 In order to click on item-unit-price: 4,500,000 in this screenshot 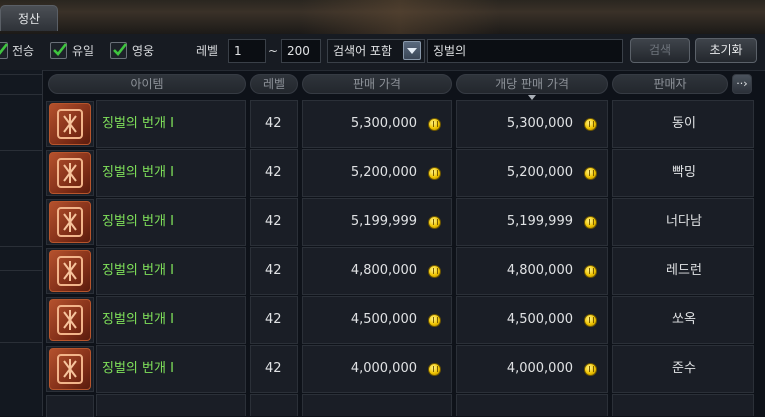, I will do `click(539, 319)`.